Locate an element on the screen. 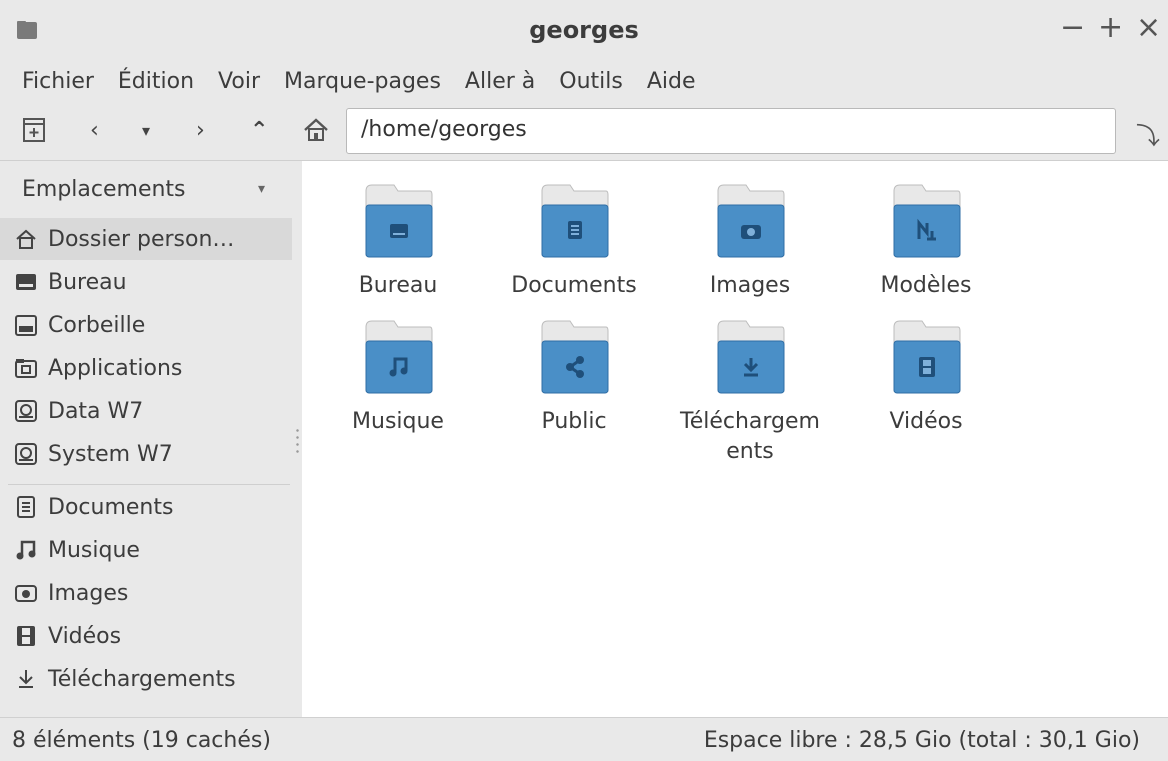  templates-folder-icon is located at coordinates (927, 221).